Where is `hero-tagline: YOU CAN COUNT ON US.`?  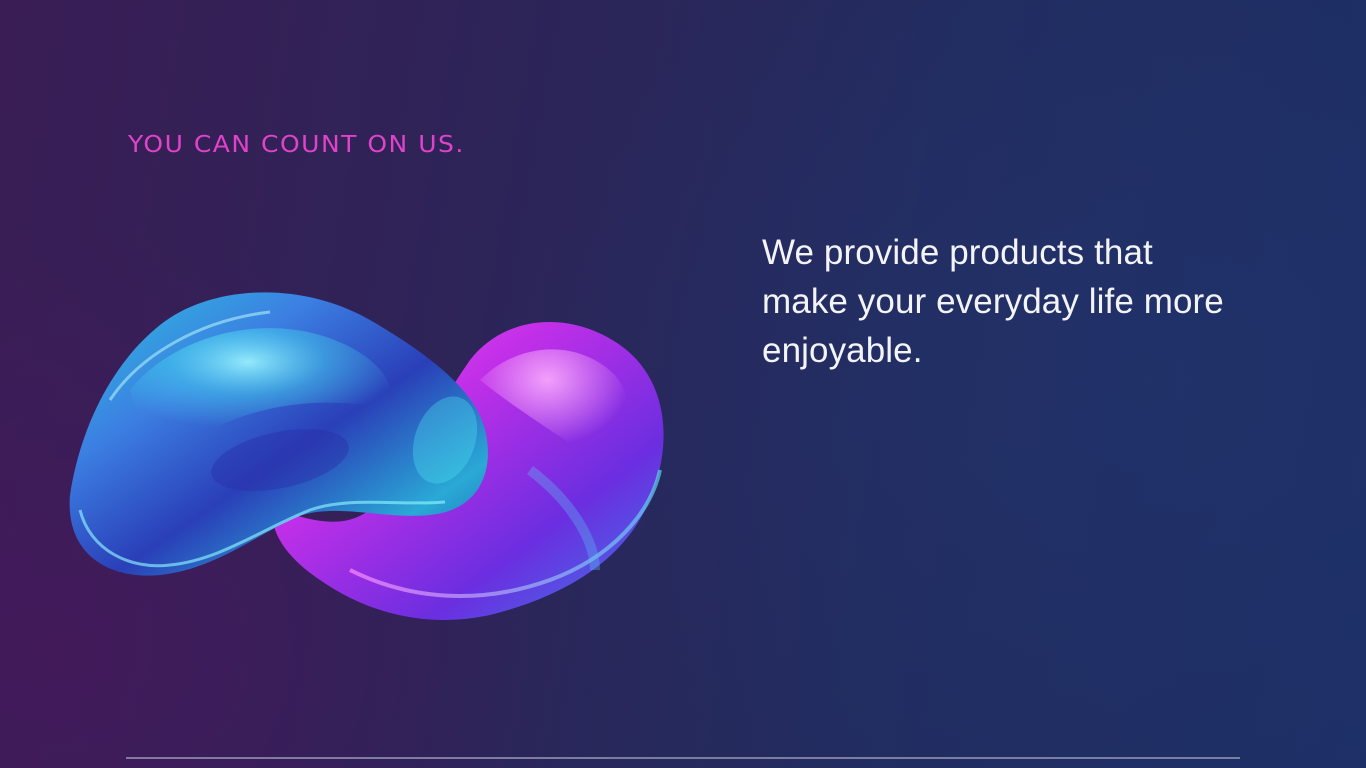 hero-tagline: YOU CAN COUNT ON US. is located at coordinates (296, 144).